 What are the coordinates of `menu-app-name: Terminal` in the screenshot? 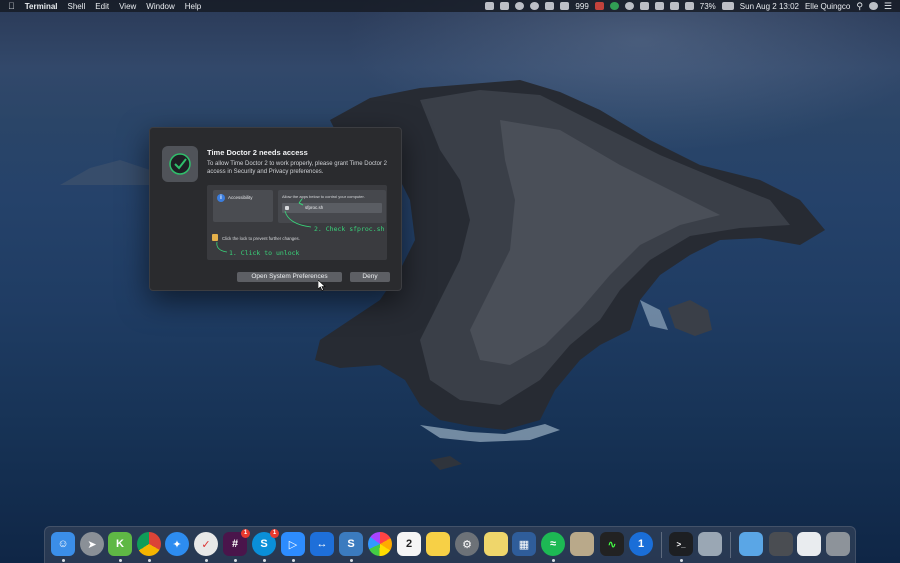 It's located at (41, 6).